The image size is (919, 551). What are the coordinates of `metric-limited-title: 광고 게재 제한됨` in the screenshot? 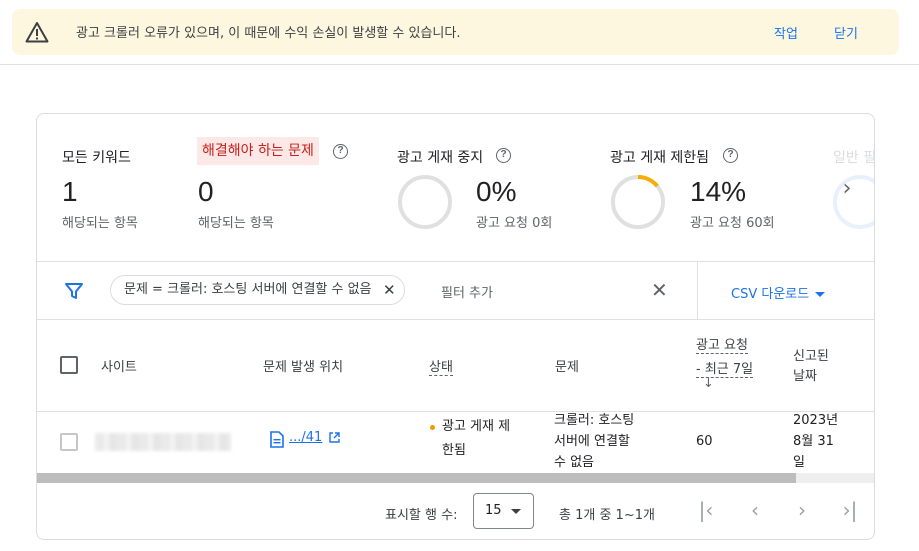 It's located at (659, 157).